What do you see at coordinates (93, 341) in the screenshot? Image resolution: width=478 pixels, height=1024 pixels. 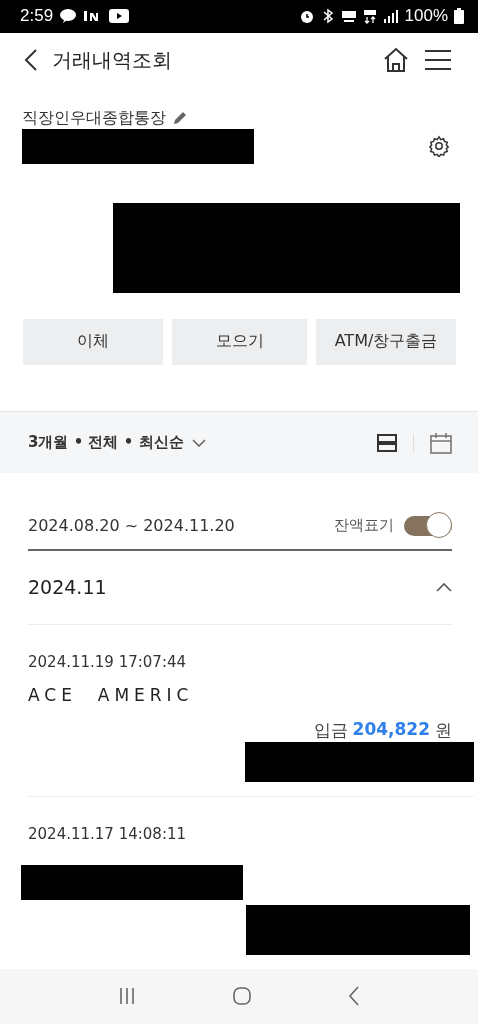 I see `action-button: 이체` at bounding box center [93, 341].